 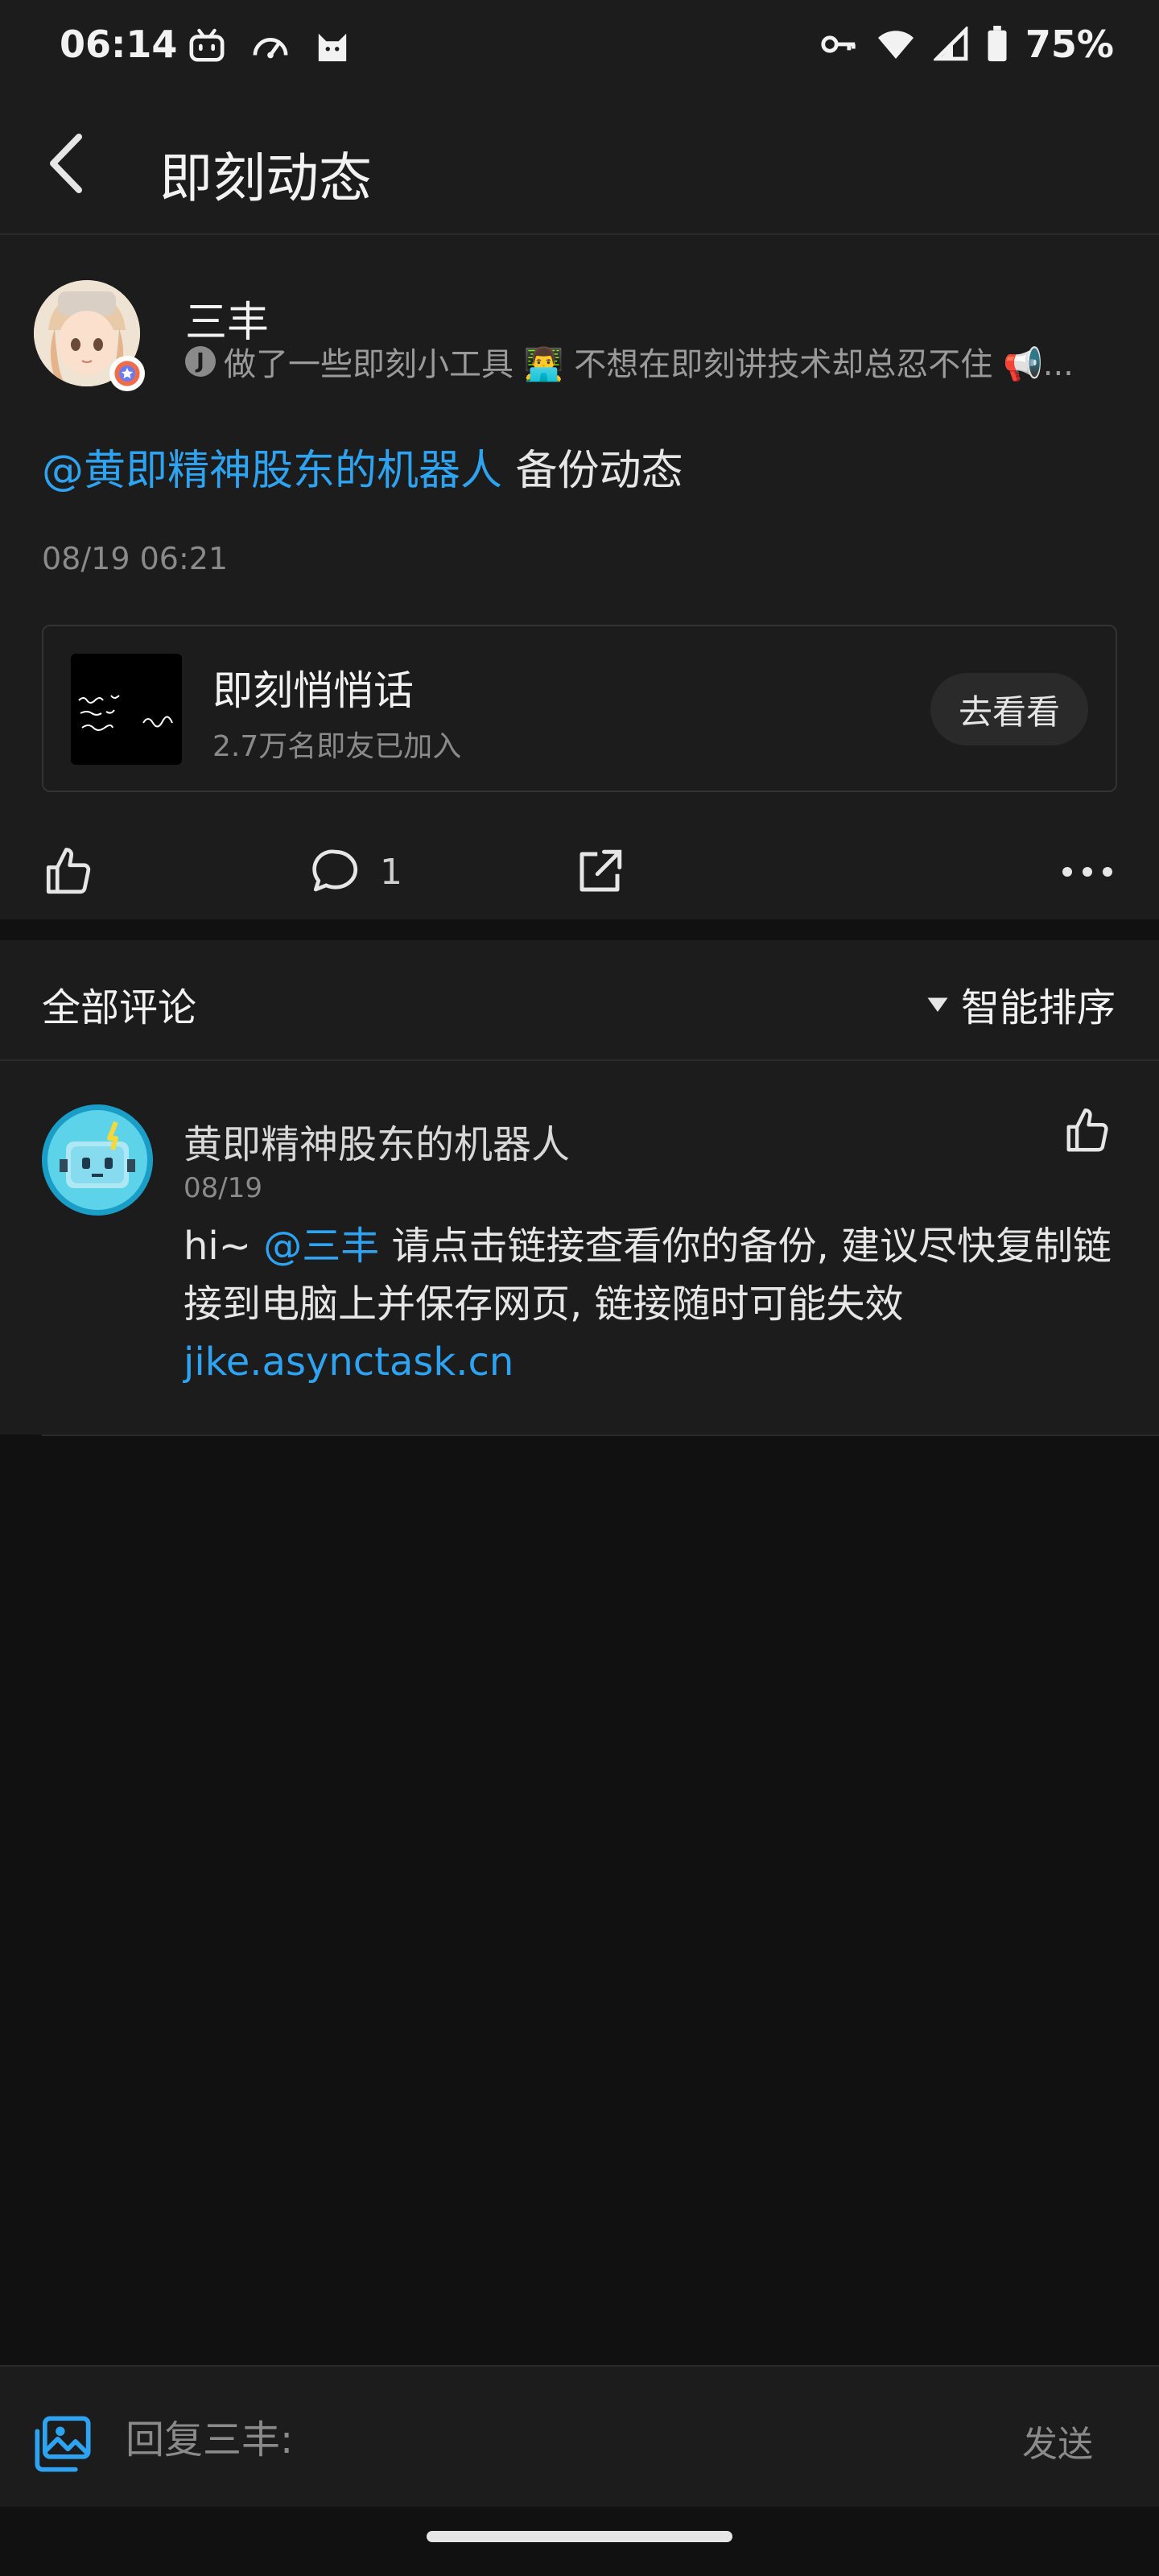 What do you see at coordinates (135, 558) in the screenshot?
I see `post-timestamp: 08/19 06:21` at bounding box center [135, 558].